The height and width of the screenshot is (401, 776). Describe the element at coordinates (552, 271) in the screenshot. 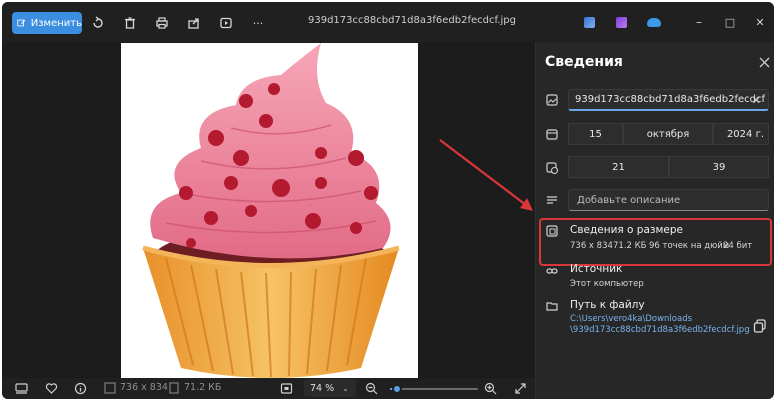

I see `link-icon` at that location.